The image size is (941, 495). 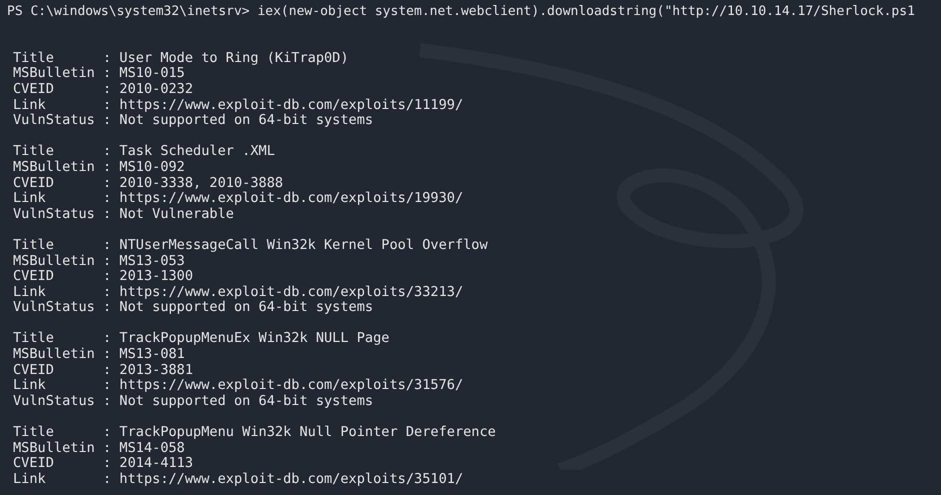 What do you see at coordinates (238, 199) in the screenshot?
I see `output-line: Link : https://www.exploit-db.com/exploits/19930/` at bounding box center [238, 199].